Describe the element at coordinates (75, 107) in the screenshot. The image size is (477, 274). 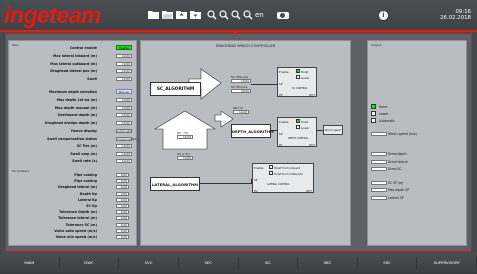
I see `row-label: Max depth manual (m)` at that location.